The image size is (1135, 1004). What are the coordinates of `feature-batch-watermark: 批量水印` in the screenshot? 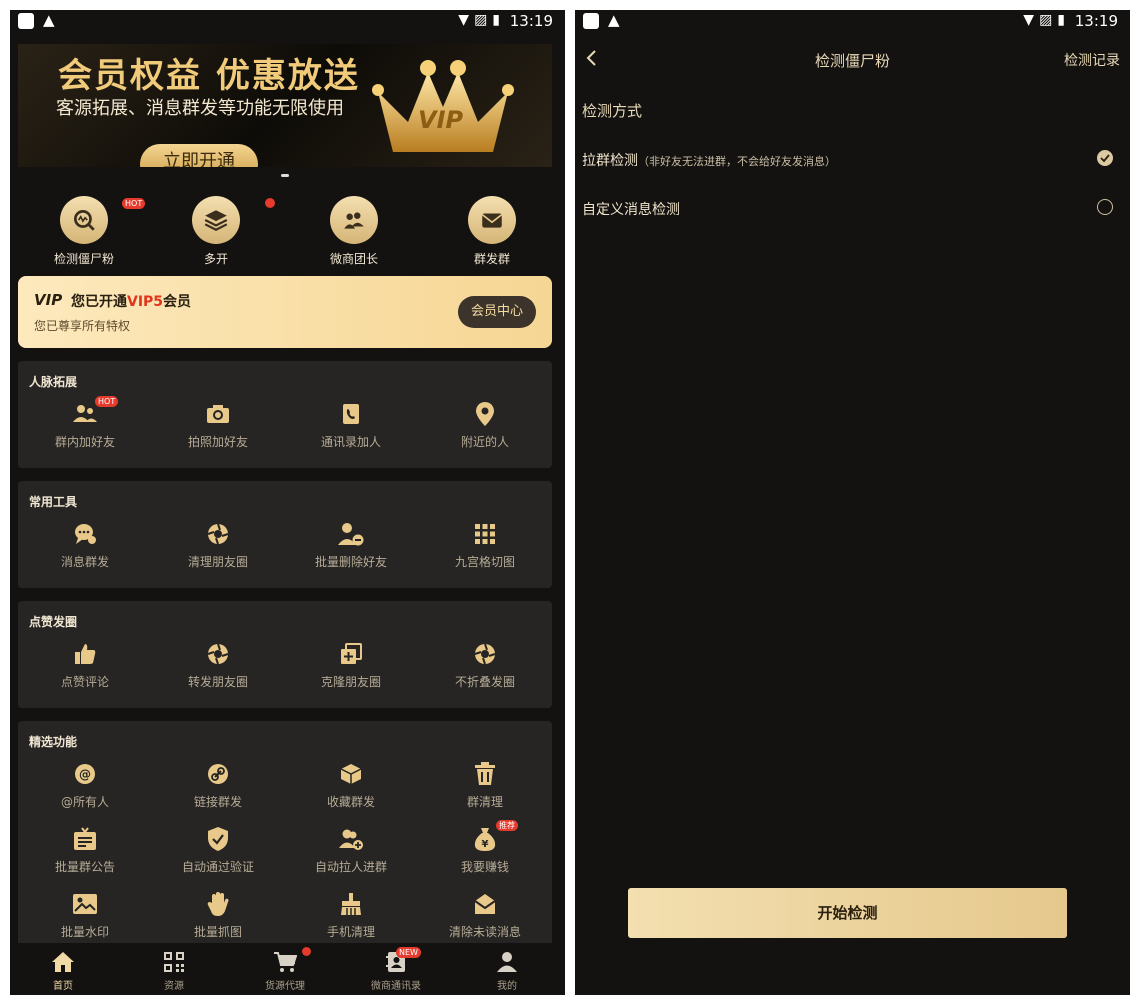 It's located at (85, 914).